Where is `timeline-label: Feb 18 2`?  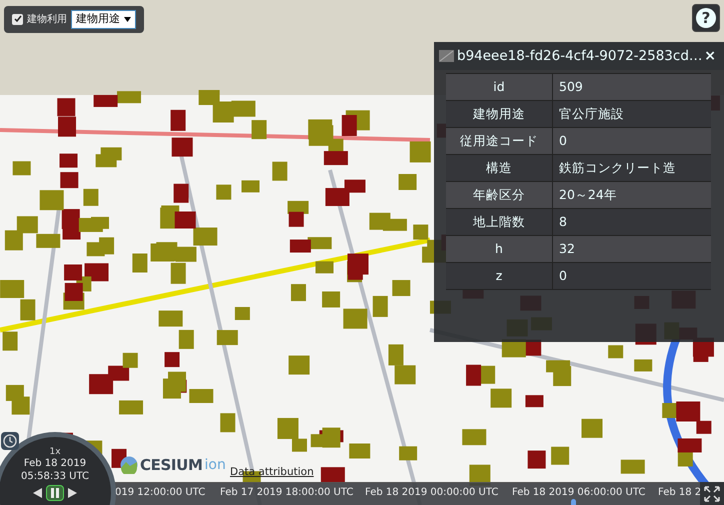
timeline-label: Feb 18 2 is located at coordinates (680, 493).